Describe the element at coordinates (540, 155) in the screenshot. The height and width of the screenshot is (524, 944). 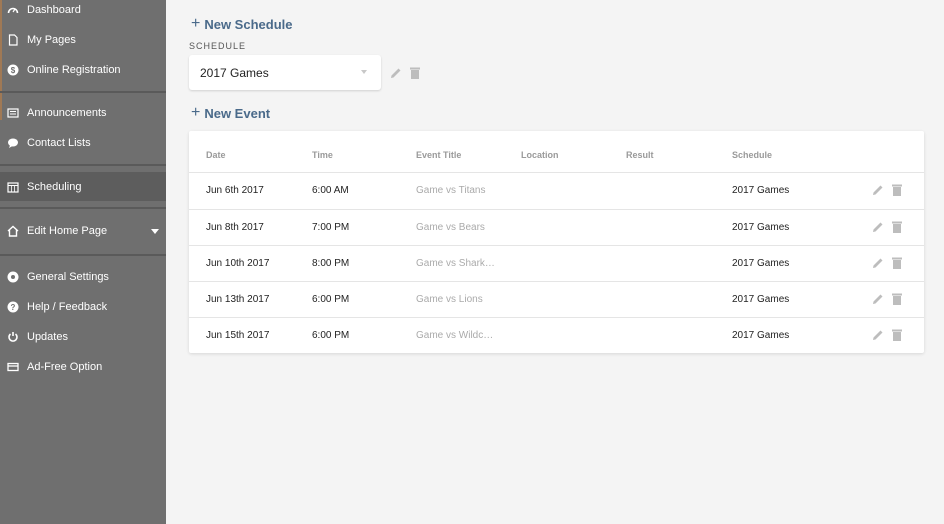
I see `column-header-location: Location` at that location.